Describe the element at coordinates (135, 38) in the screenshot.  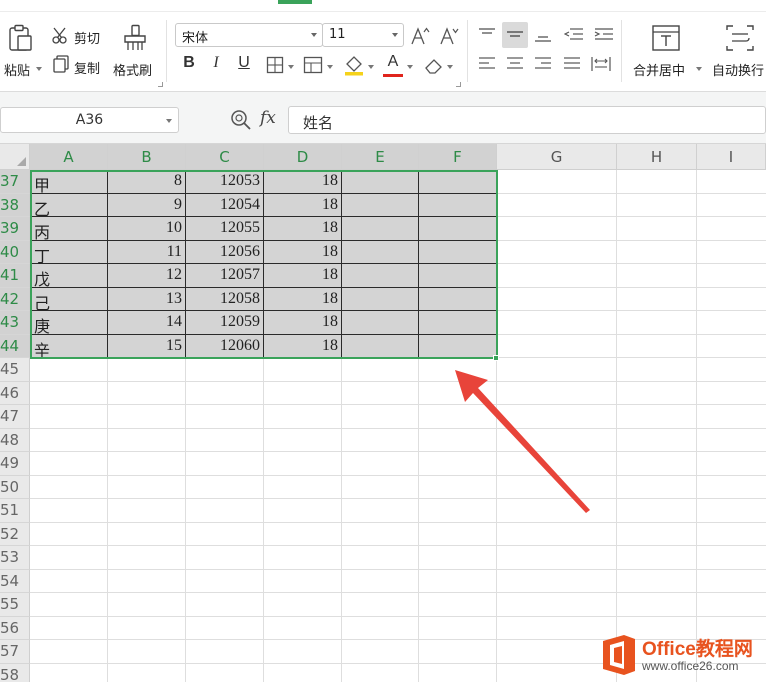
I see `format-painter-icon` at that location.